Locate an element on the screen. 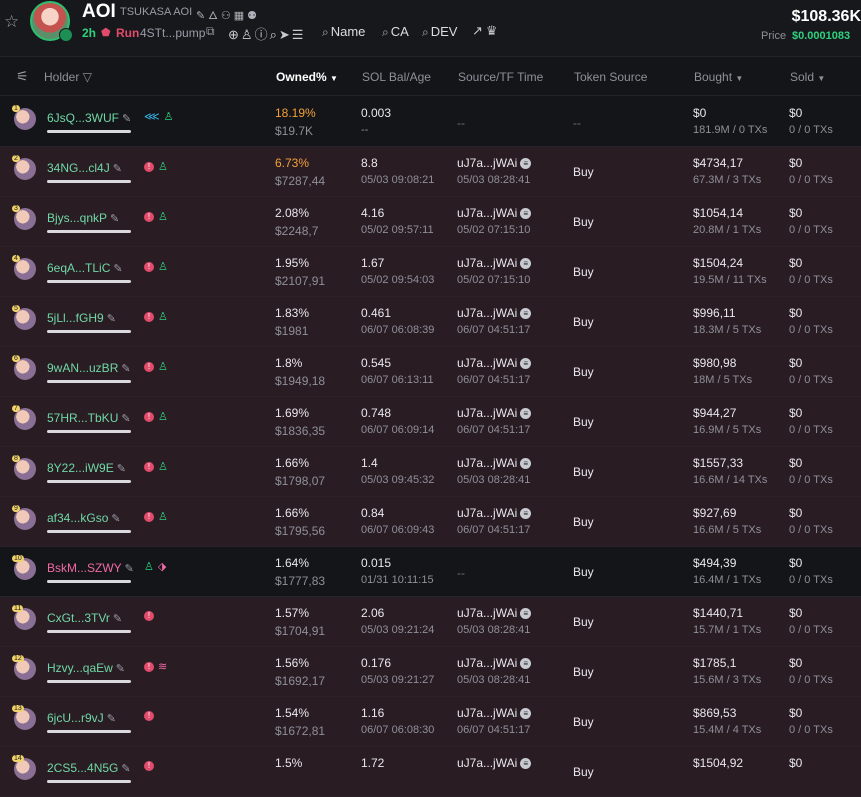 The height and width of the screenshot is (797, 861). holder-tags: ! ≋ is located at coordinates (157, 666).